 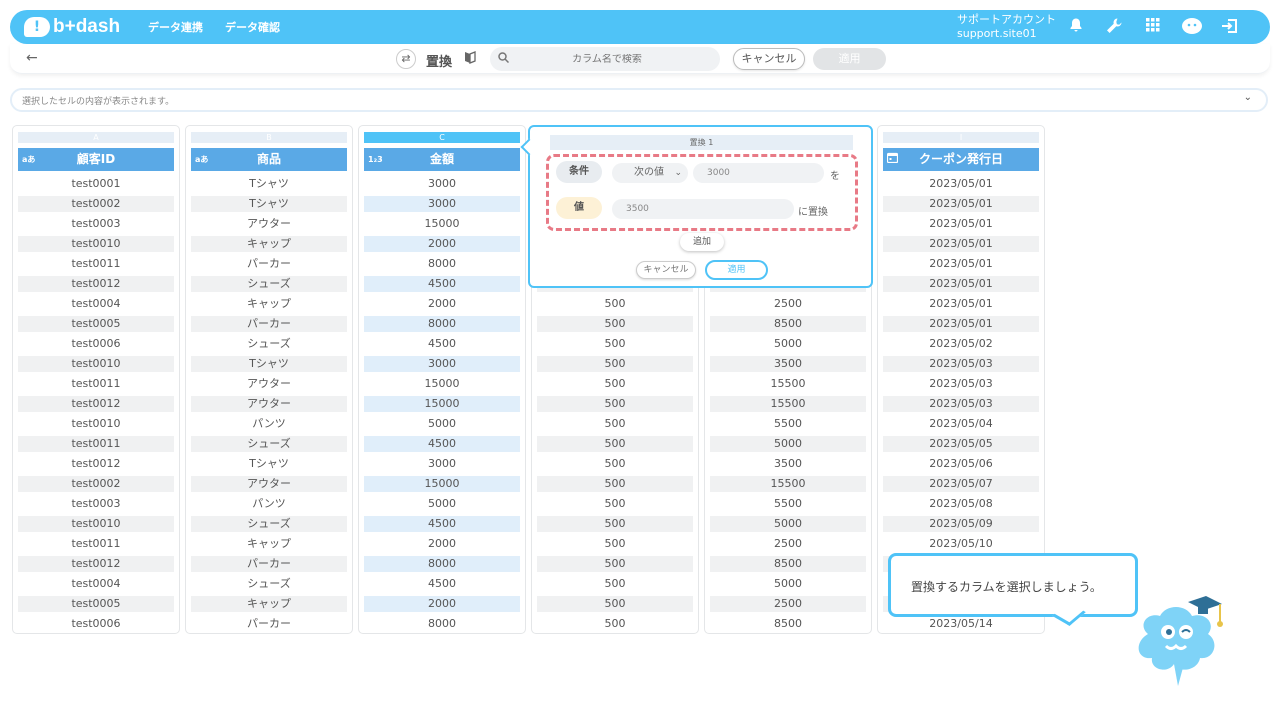 I want to click on cancel-button: キャンセル, so click(x=769, y=59).